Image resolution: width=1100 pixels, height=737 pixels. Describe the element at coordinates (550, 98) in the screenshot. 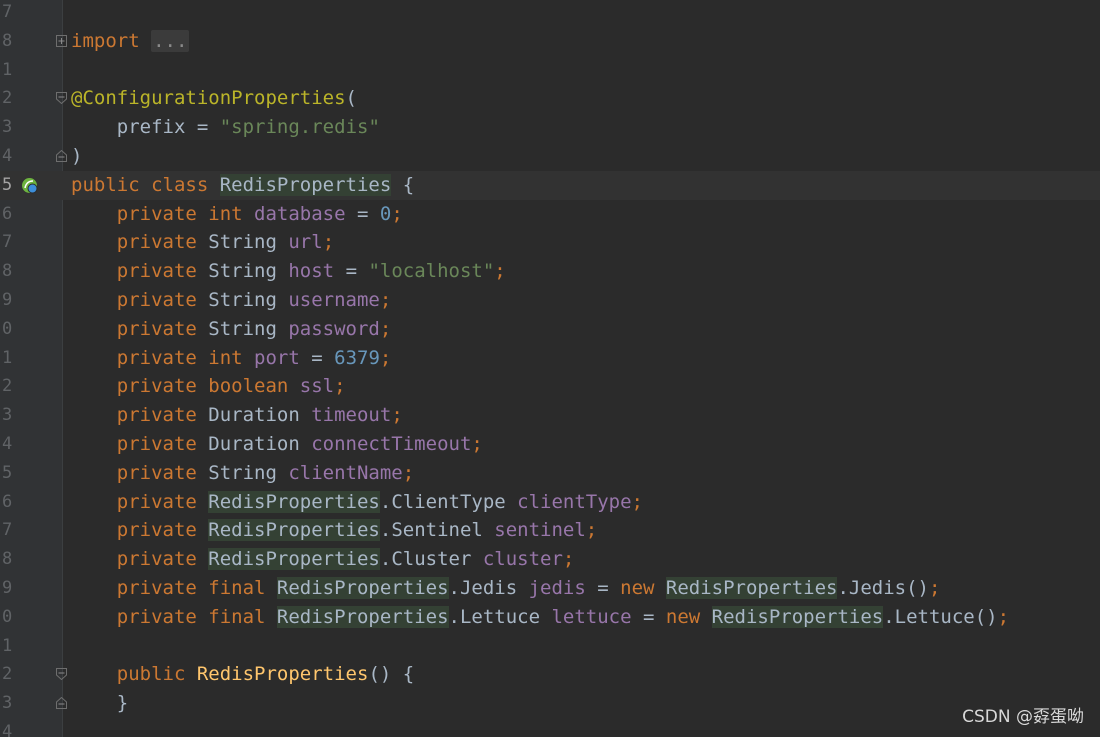

I see `code-line: 2 @ConfigurationProperties(` at that location.